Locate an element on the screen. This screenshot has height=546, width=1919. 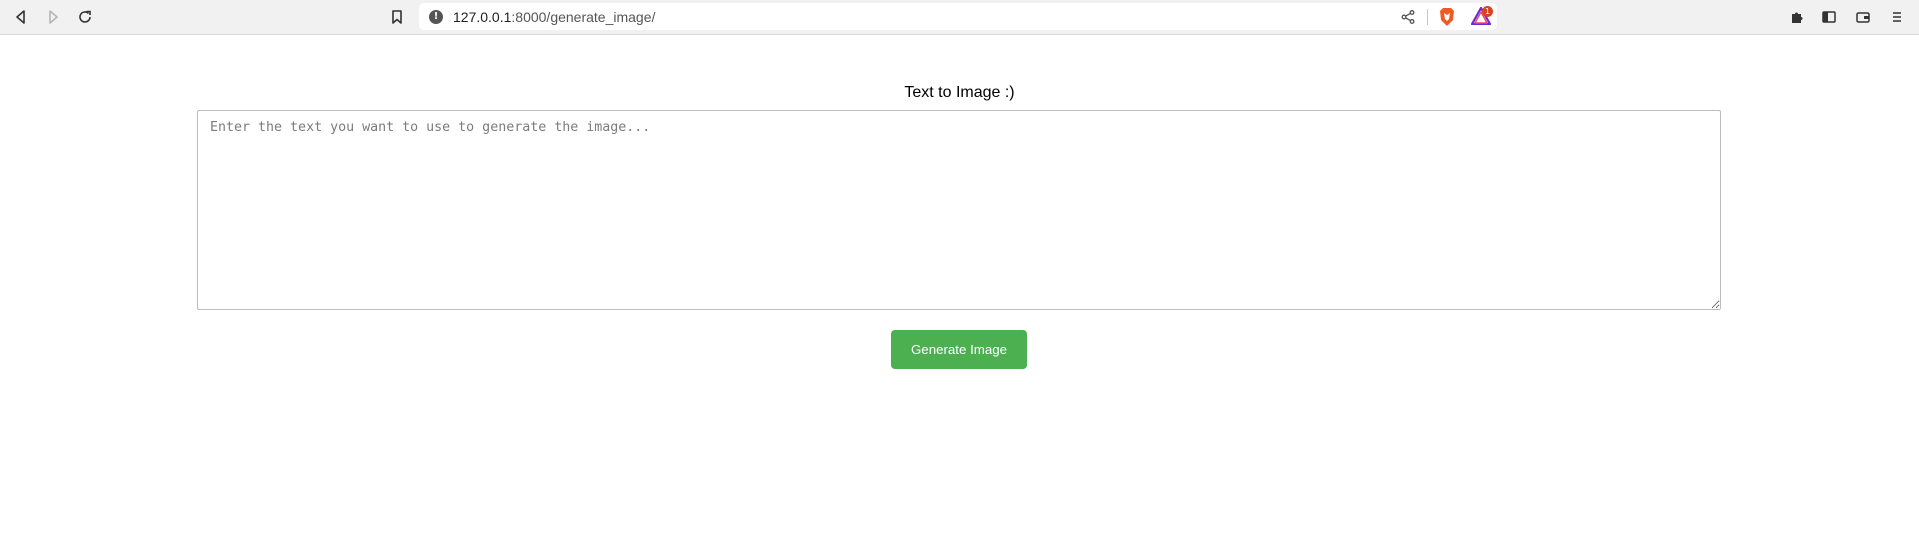
rewards-badge: 1 is located at coordinates (1487, 11).